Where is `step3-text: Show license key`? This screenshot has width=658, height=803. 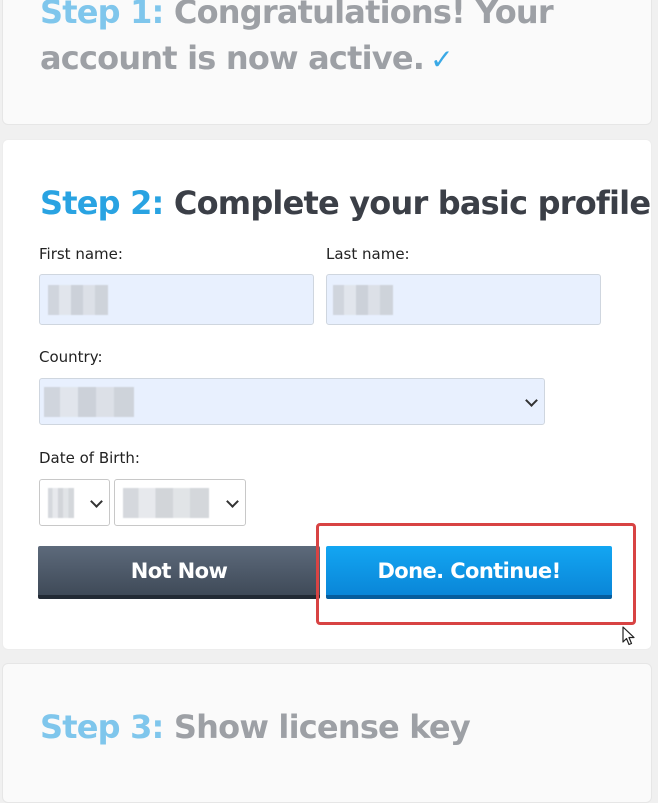 step3-text: Show license key is located at coordinates (322, 727).